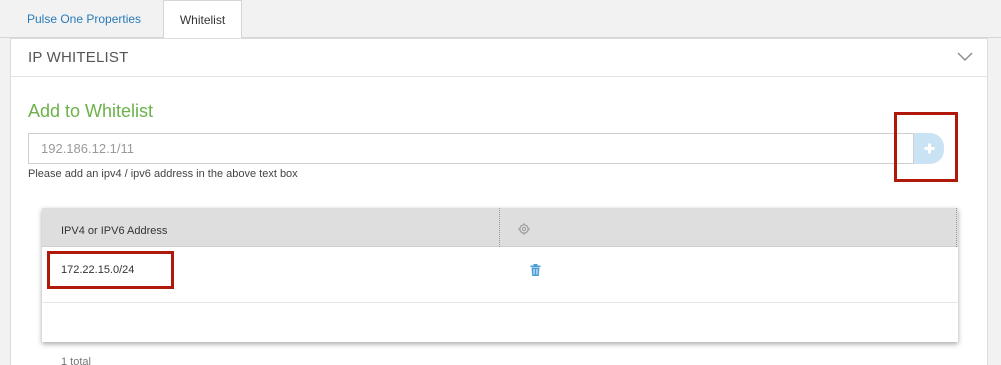 This screenshot has height=365, width=1001. I want to click on ip-address-input, so click(471, 148).